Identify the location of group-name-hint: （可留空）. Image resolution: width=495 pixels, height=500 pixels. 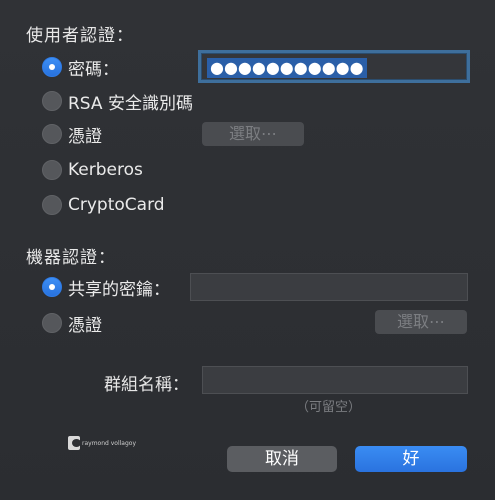
(329, 407).